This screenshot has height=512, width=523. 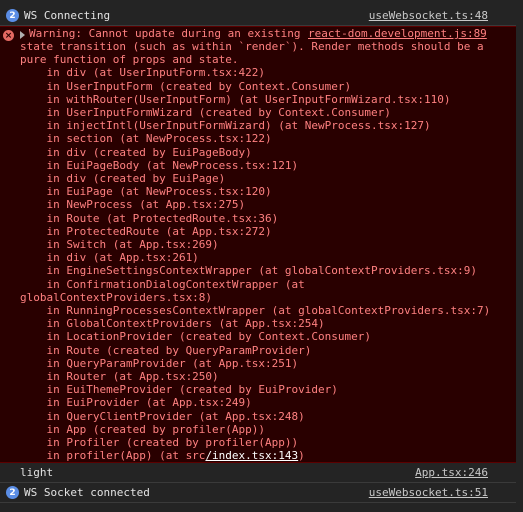 What do you see at coordinates (129, 60) in the screenshot?
I see `stack-line: pure function of props and state.` at bounding box center [129, 60].